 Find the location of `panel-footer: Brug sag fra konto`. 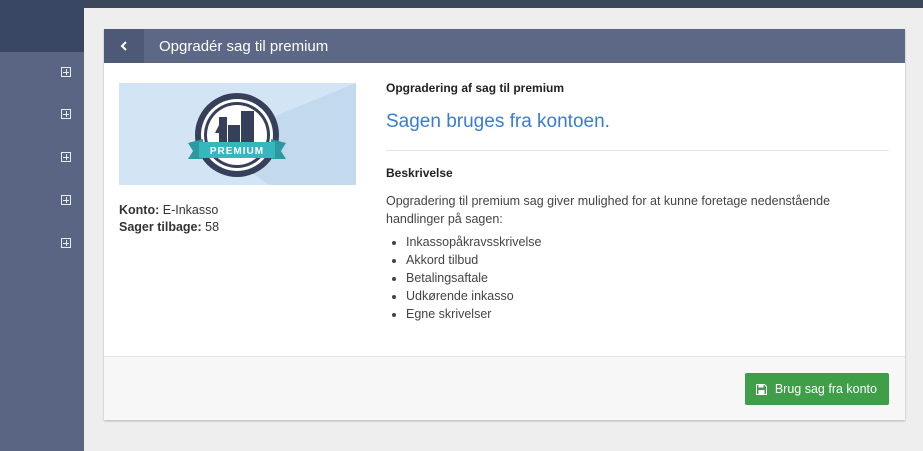

panel-footer: Brug sag fra konto is located at coordinates (504, 388).